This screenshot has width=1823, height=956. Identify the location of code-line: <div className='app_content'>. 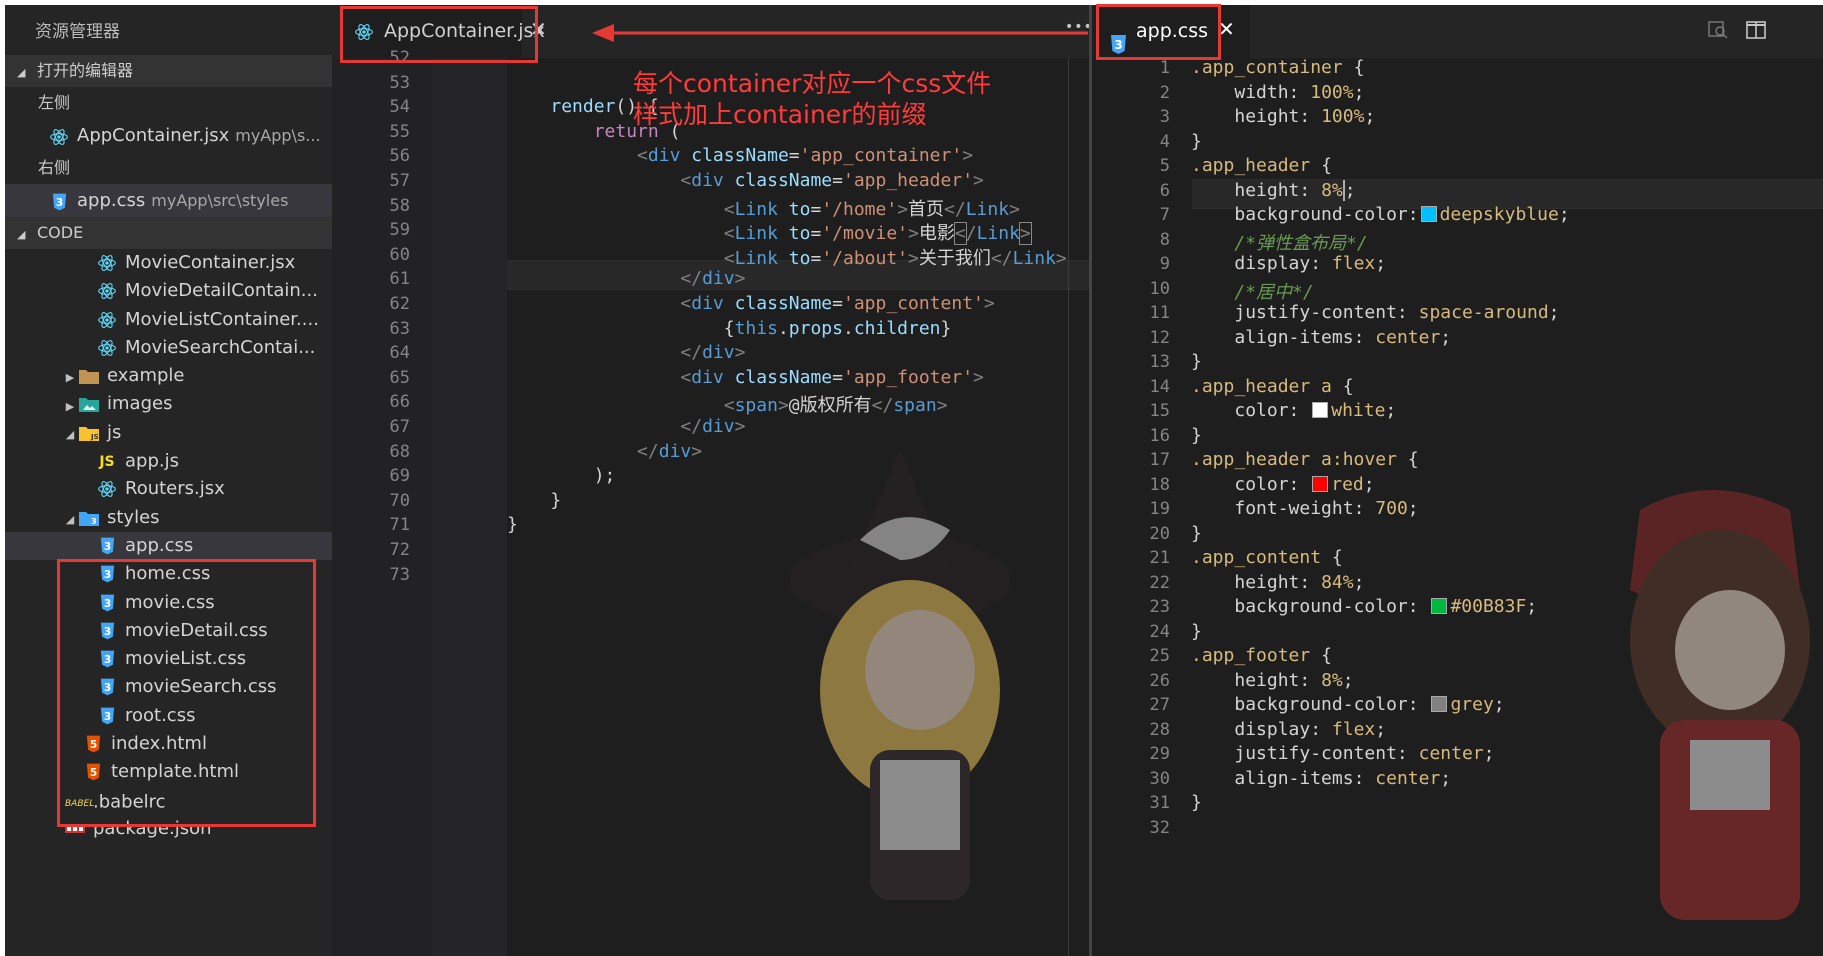
(837, 303).